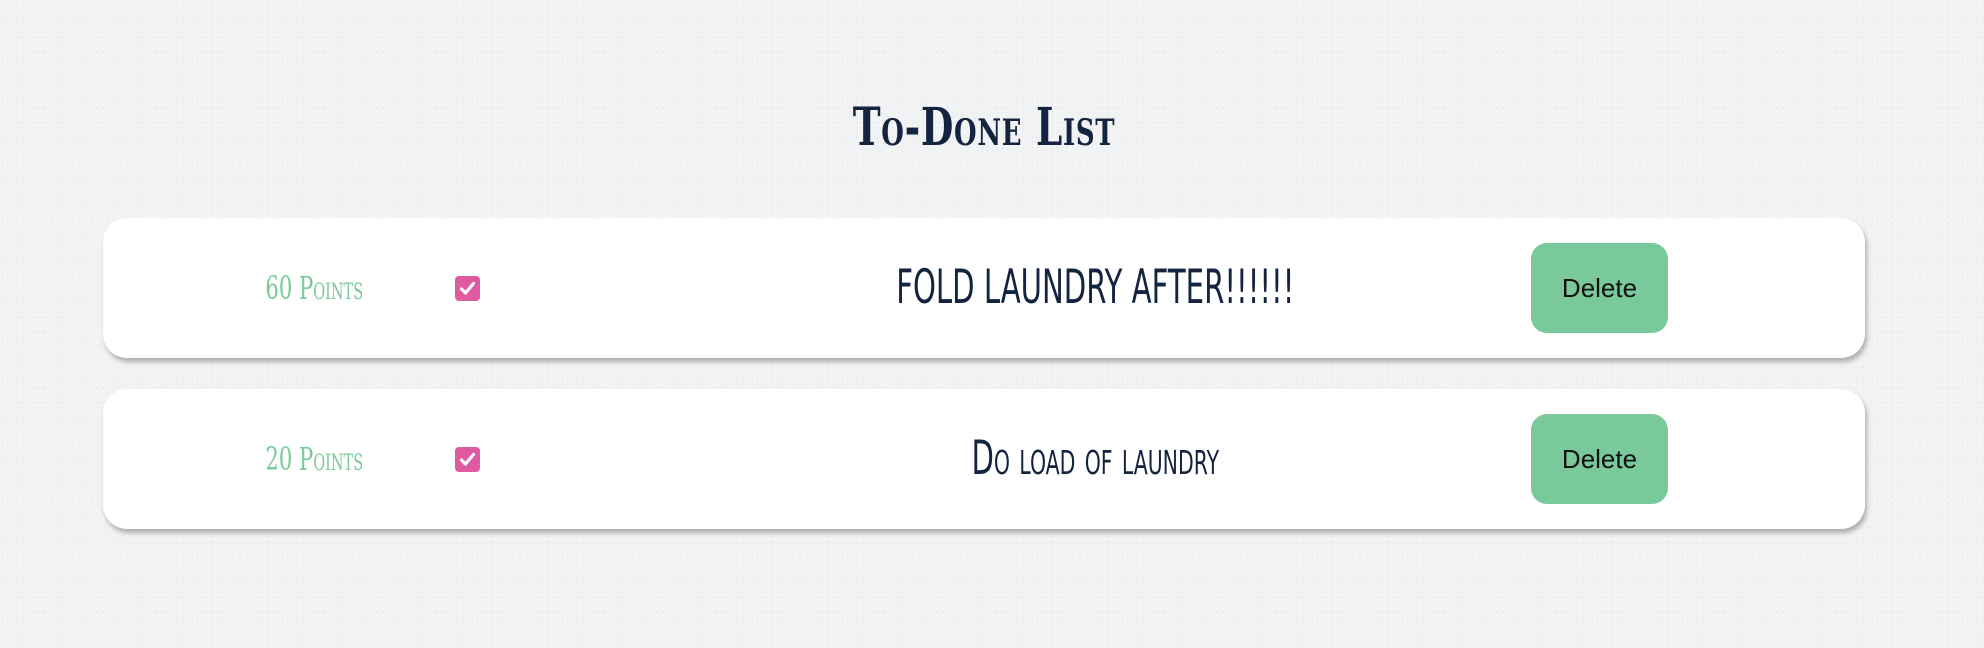  What do you see at coordinates (314, 288) in the screenshot?
I see `points-label: 60 Points` at bounding box center [314, 288].